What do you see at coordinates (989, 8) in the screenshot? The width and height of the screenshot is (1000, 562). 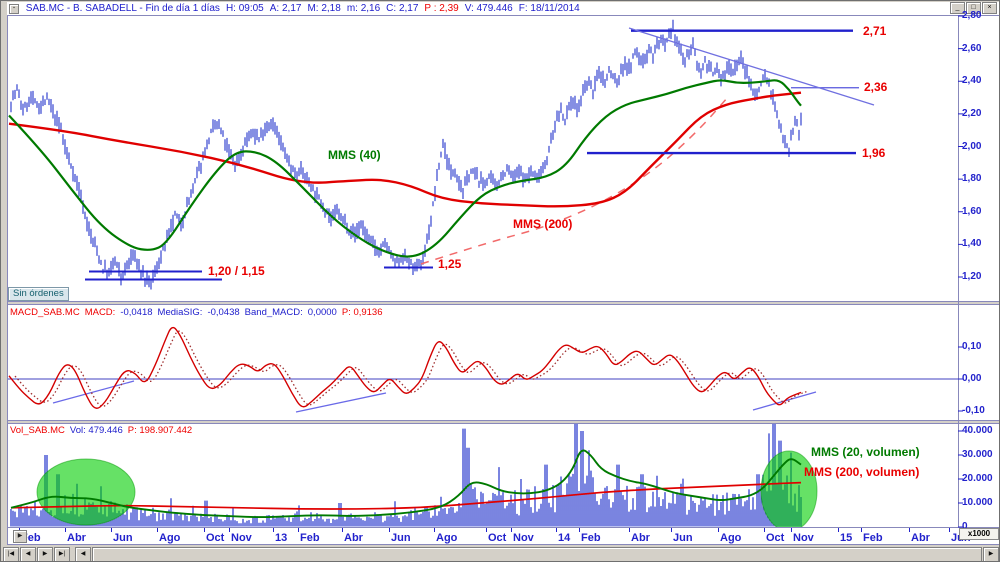 I see `close-button: ×` at bounding box center [989, 8].